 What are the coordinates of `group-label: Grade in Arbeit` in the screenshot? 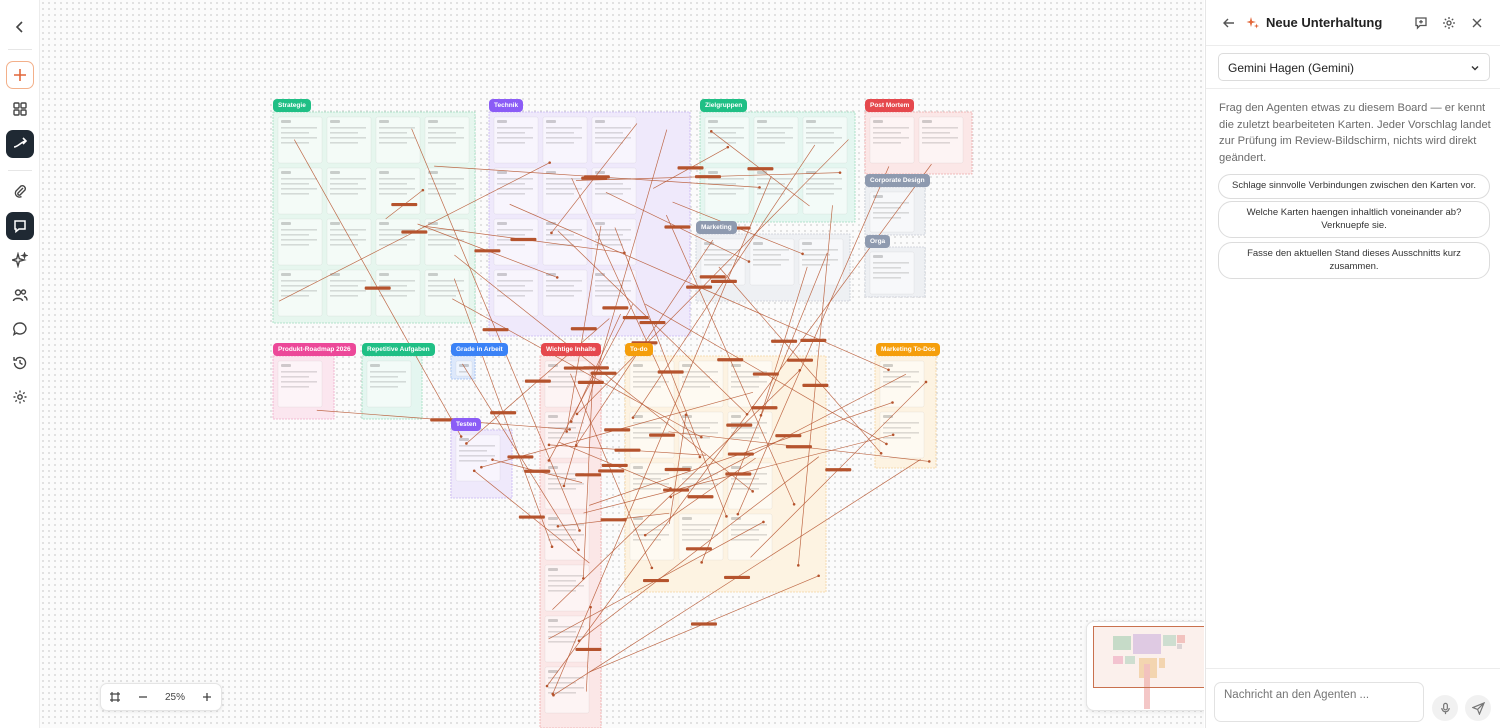 It's located at (479, 349).